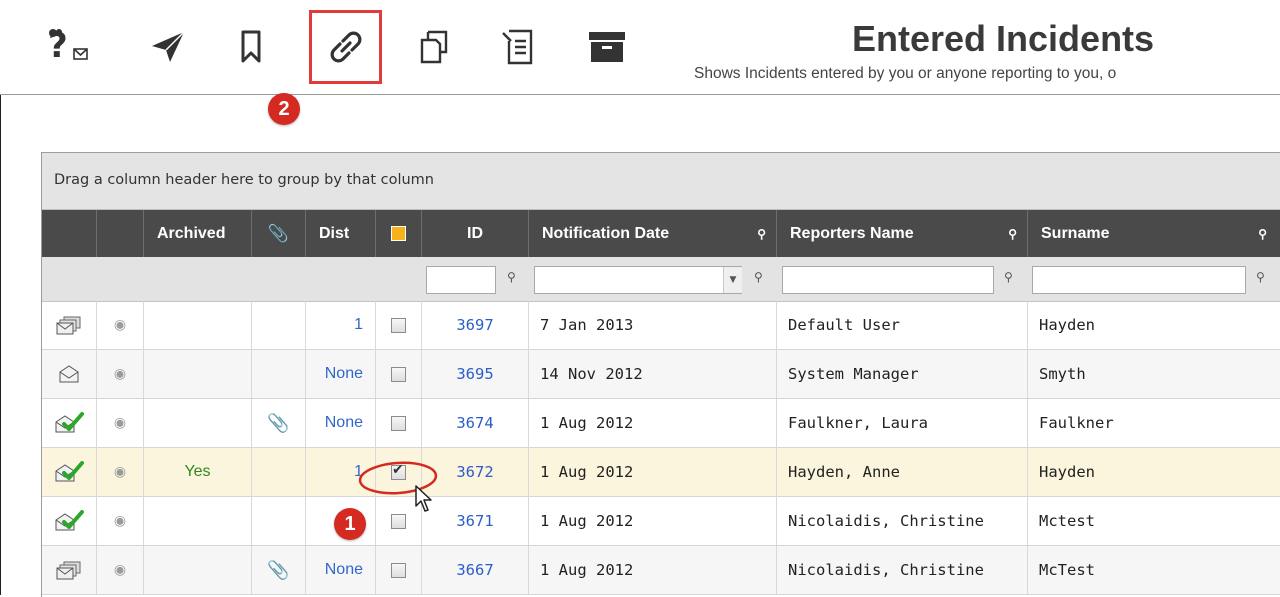 The width and height of the screenshot is (1280, 597). I want to click on reporter-filter-input, so click(888, 280).